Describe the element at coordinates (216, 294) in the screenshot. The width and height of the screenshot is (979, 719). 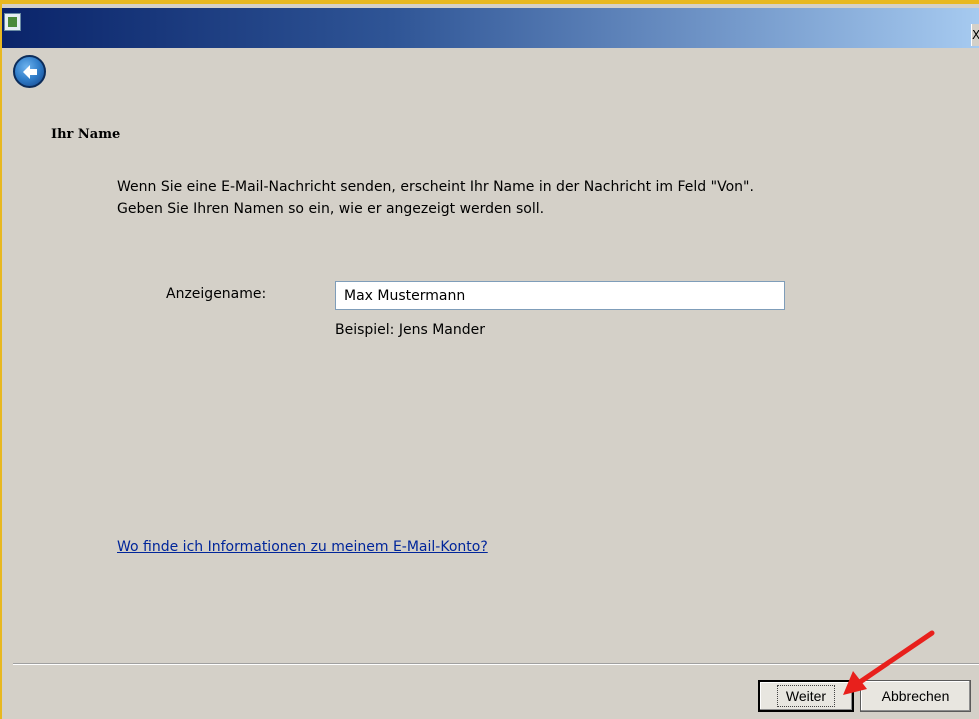
I see `display-name-label: Anzeigename:` at that location.